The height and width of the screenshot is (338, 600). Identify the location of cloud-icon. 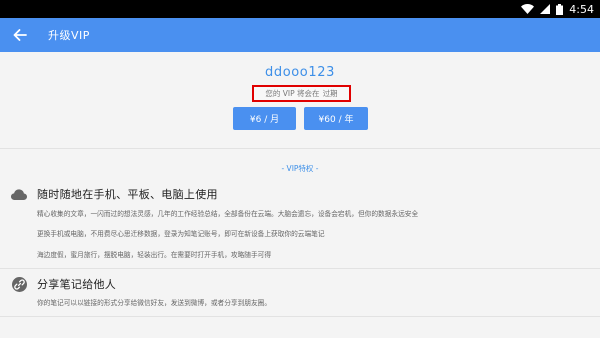
(19, 194).